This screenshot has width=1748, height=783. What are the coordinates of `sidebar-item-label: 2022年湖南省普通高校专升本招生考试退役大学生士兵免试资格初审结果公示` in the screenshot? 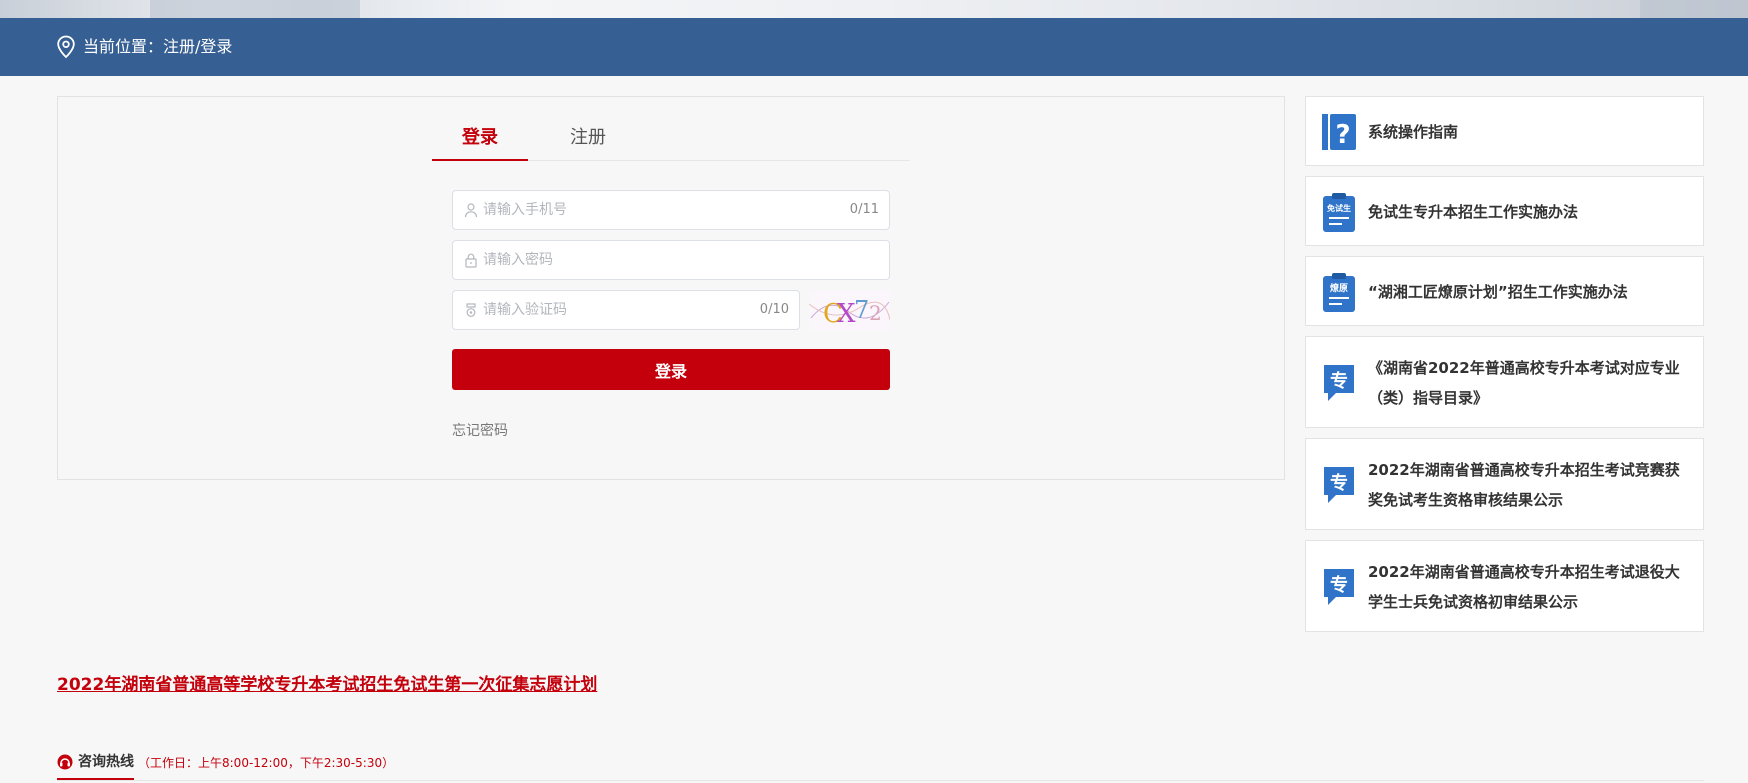 It's located at (1524, 587).